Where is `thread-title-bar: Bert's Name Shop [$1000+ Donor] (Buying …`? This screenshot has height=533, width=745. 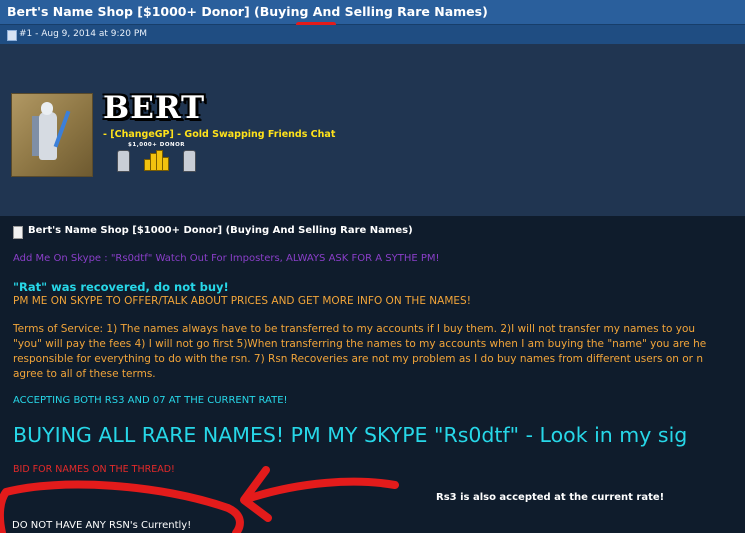
thread-title-bar: Bert's Name Shop [$1000+ Donor] (Buying … is located at coordinates (372, 12).